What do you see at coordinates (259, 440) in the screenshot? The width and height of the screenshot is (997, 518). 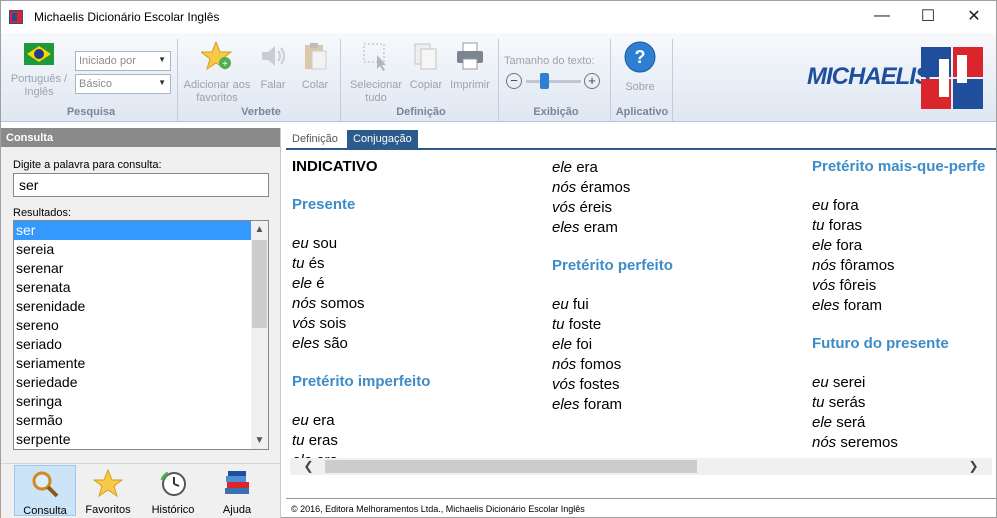 I see `scroll-down-icon: ▼` at bounding box center [259, 440].